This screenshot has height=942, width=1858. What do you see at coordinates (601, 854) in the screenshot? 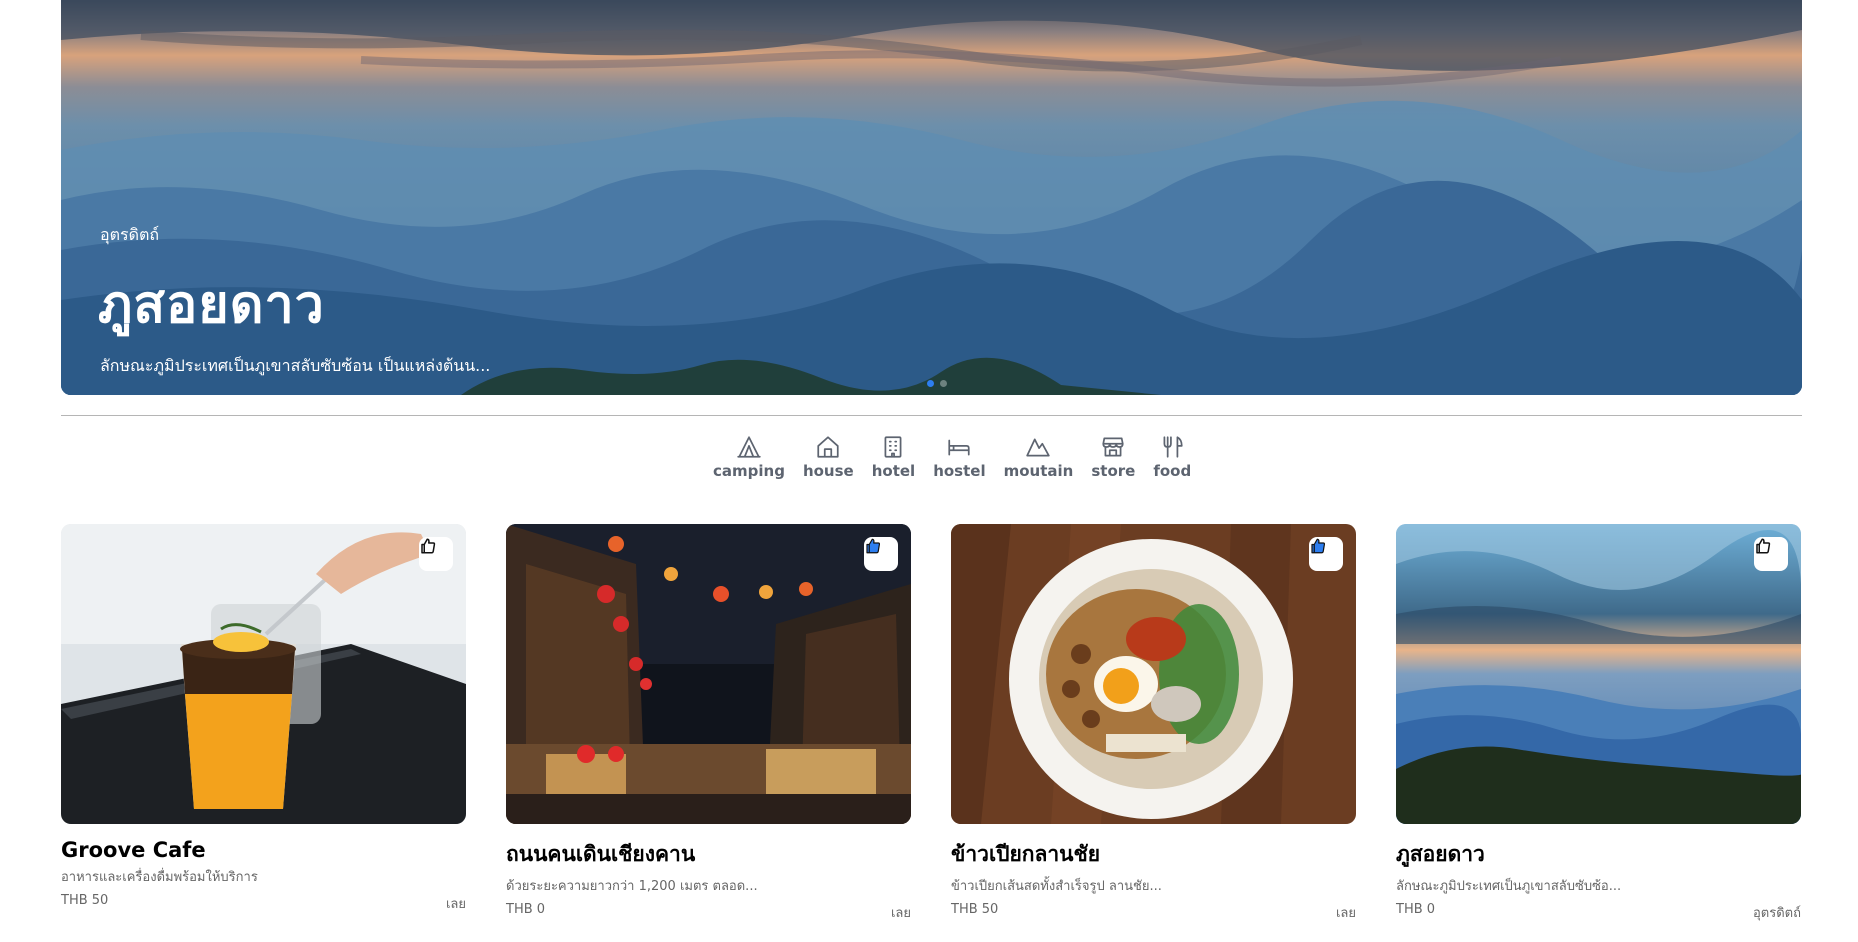
I see `card-title: ถนนคนเดินเชียงคาน` at bounding box center [601, 854].